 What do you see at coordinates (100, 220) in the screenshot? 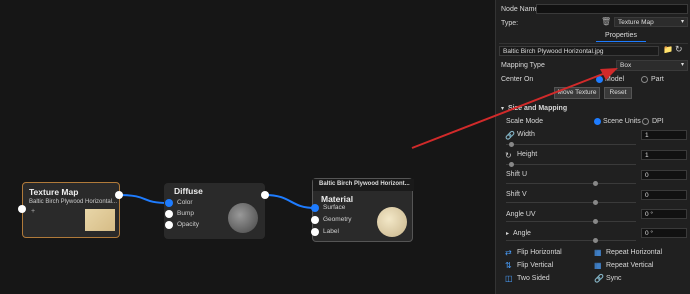
I see `texture-thumbnail` at bounding box center [100, 220].